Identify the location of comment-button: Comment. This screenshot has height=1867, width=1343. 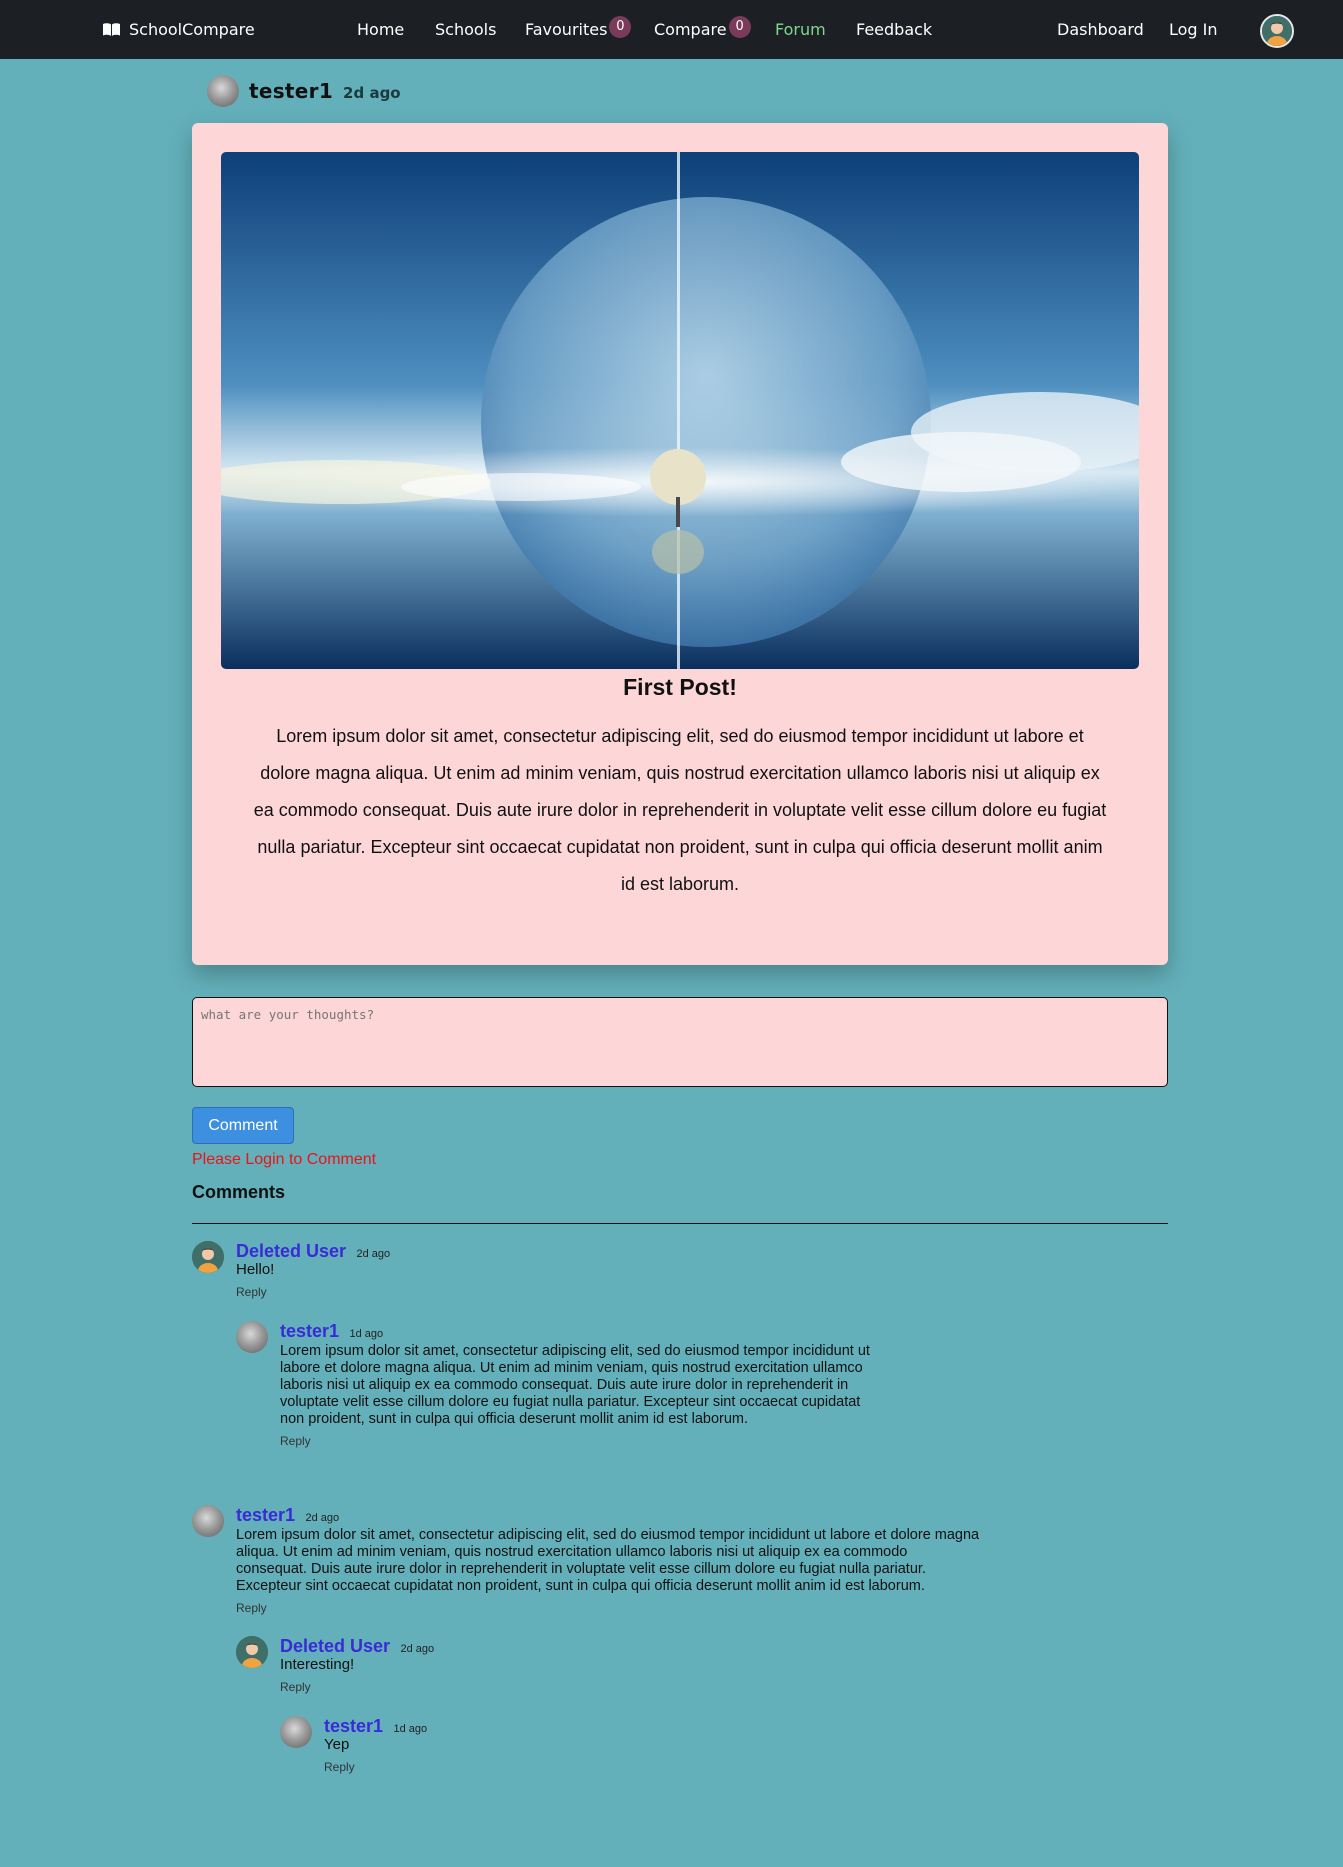
(243, 1125).